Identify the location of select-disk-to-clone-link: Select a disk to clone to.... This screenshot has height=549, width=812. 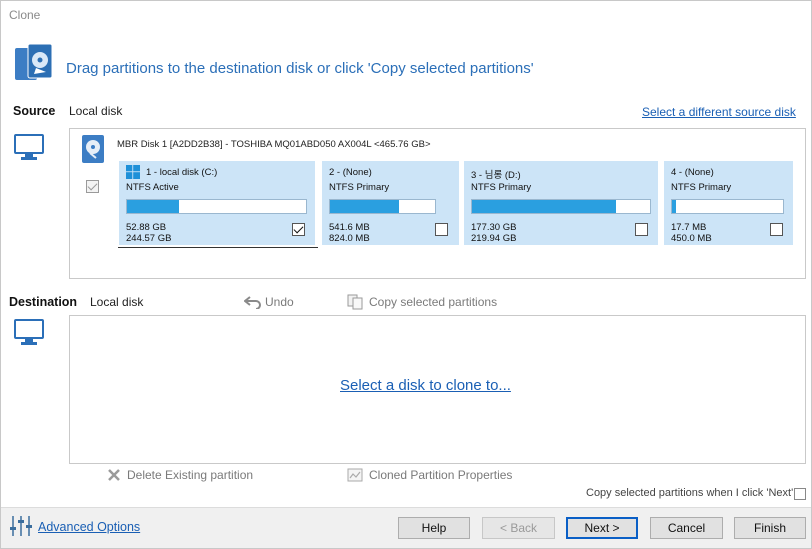
(425, 385).